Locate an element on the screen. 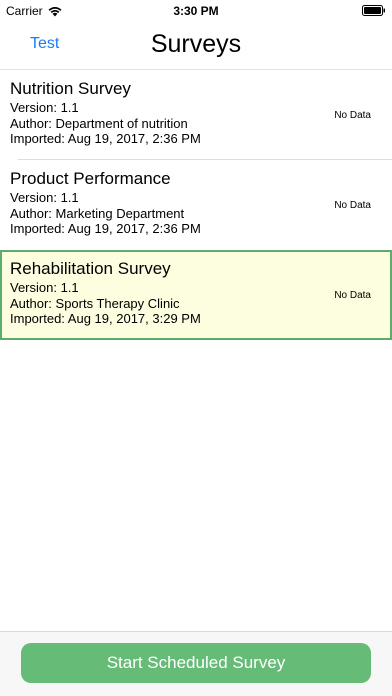 Image resolution: width=392 pixels, height=696 pixels. page-title: Surveys is located at coordinates (196, 44).